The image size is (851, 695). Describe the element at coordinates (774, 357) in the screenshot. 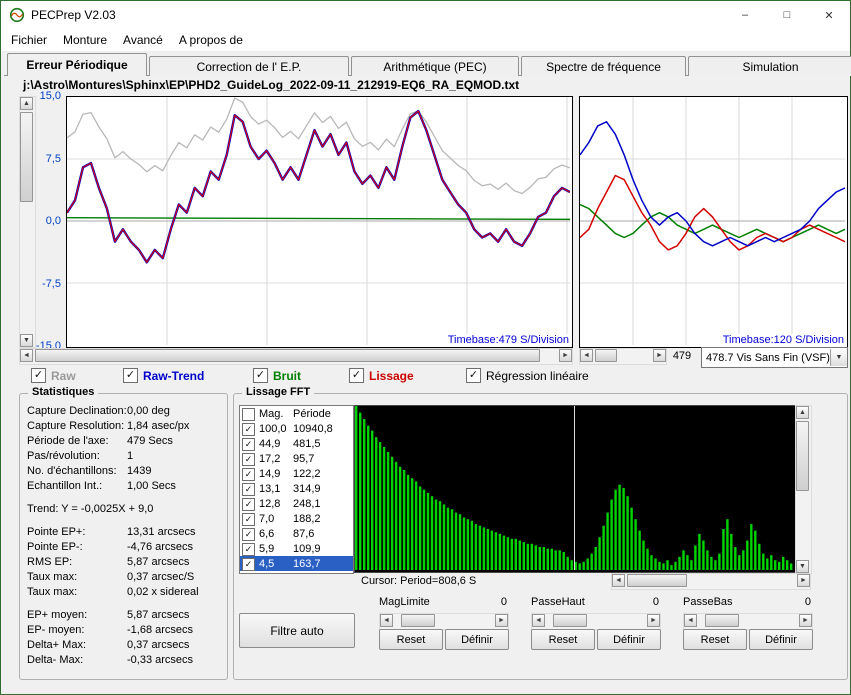

I see `axis-period-combobox: 478.7 Vis Sans Fin (VSF) ▼` at that location.